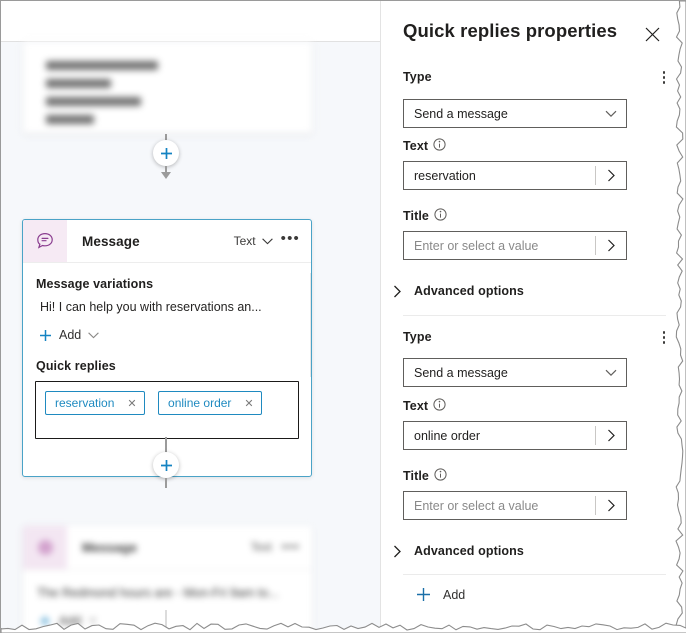 The image size is (686, 633). I want to click on add-quick-reply-button: Add, so click(440, 594).